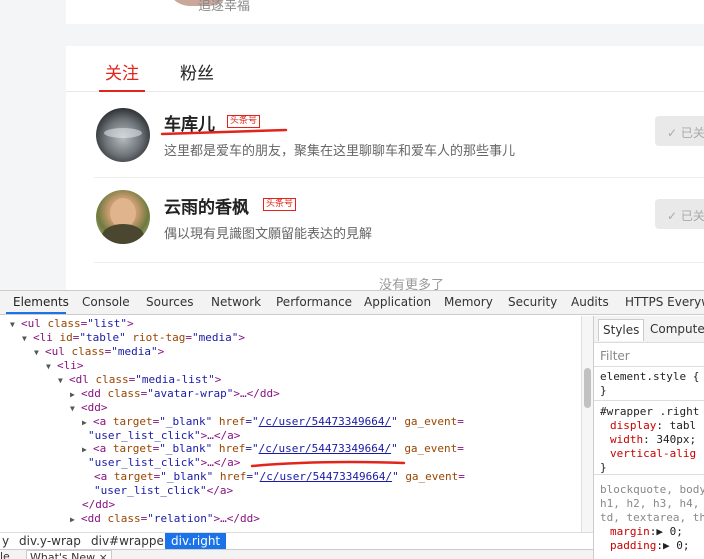 This screenshot has height=559, width=704. Describe the element at coordinates (41, 302) in the screenshot. I see `tab-elements: Elements` at that location.